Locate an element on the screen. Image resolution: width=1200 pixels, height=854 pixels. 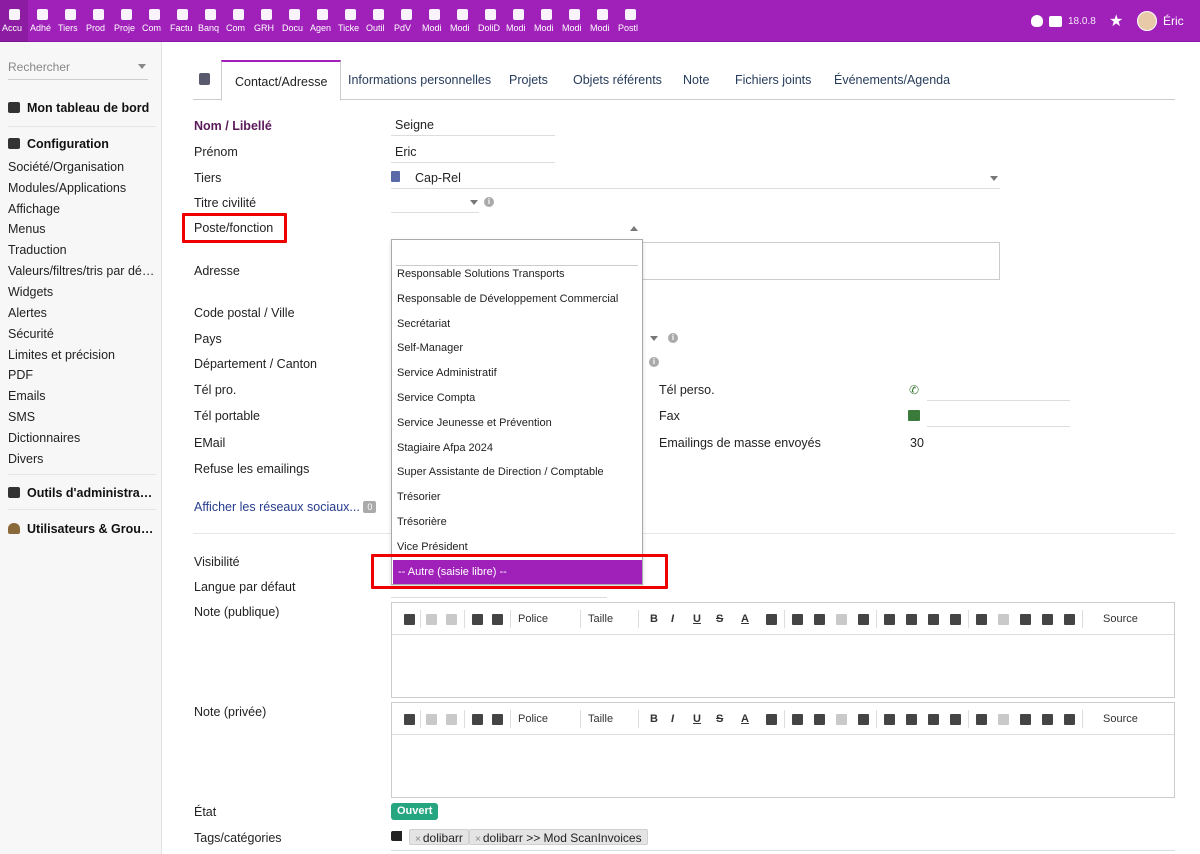
tag-chip: × dolibarr is located at coordinates (439, 837).